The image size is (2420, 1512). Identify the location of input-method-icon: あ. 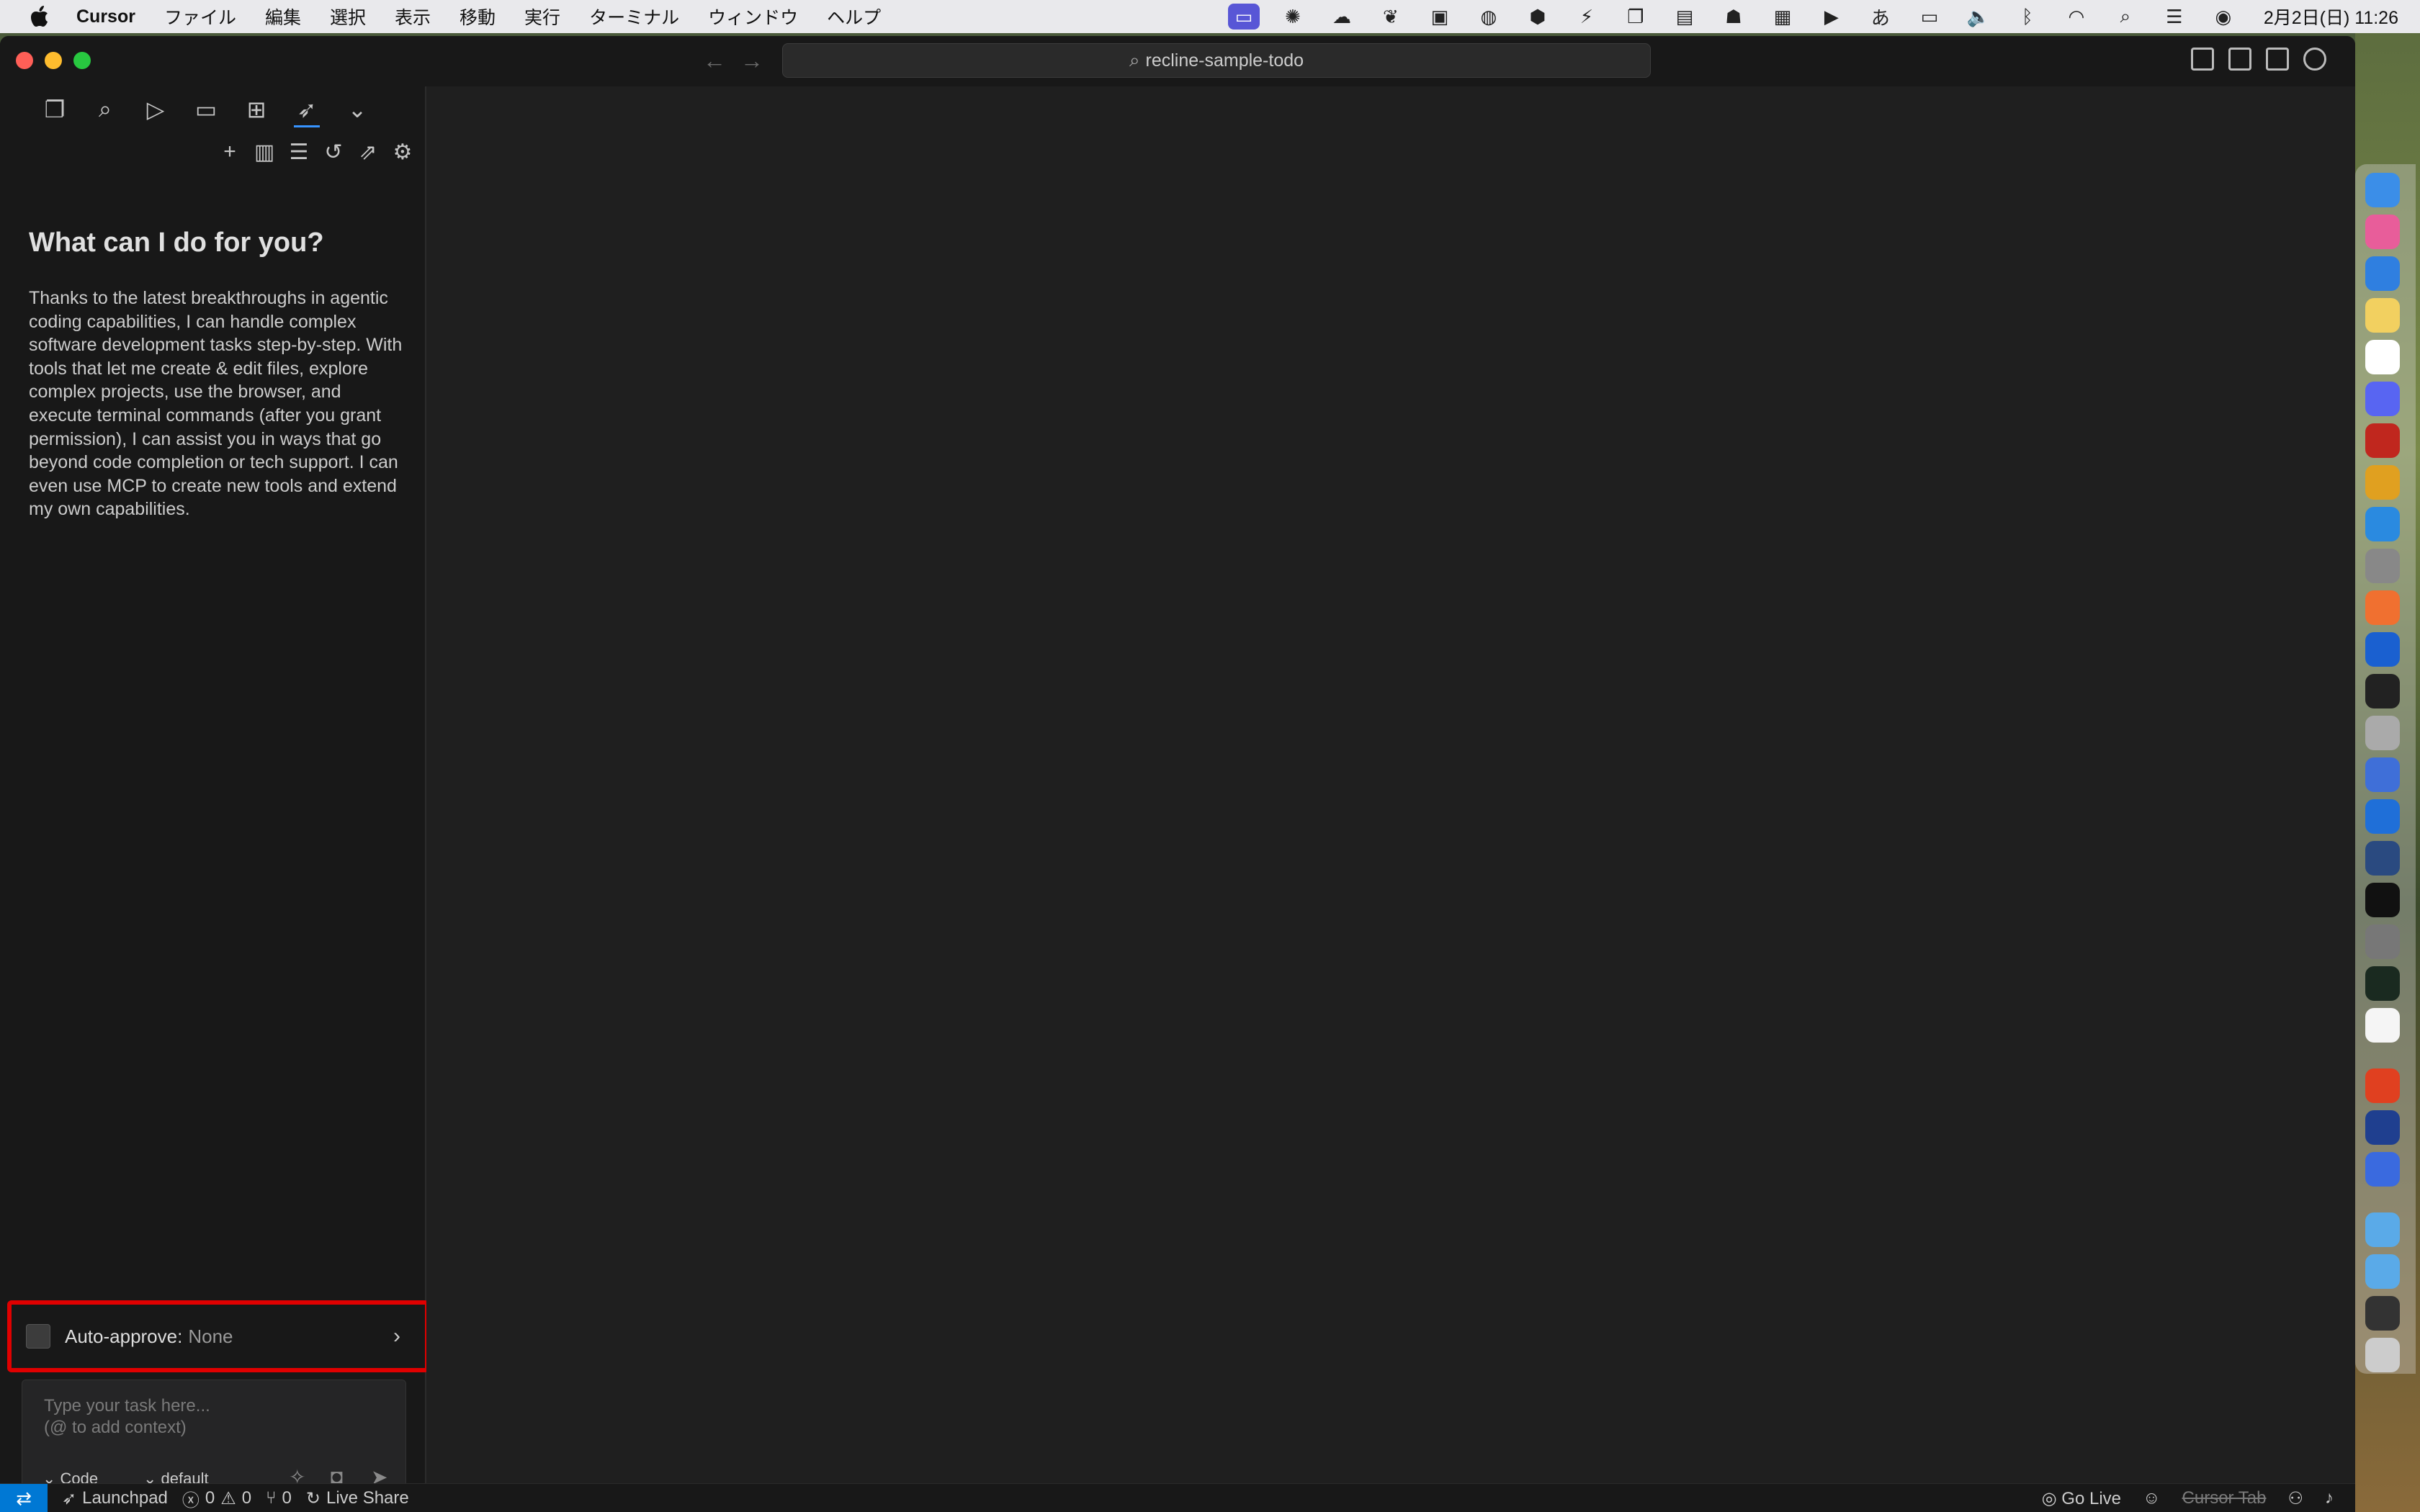
(1881, 17).